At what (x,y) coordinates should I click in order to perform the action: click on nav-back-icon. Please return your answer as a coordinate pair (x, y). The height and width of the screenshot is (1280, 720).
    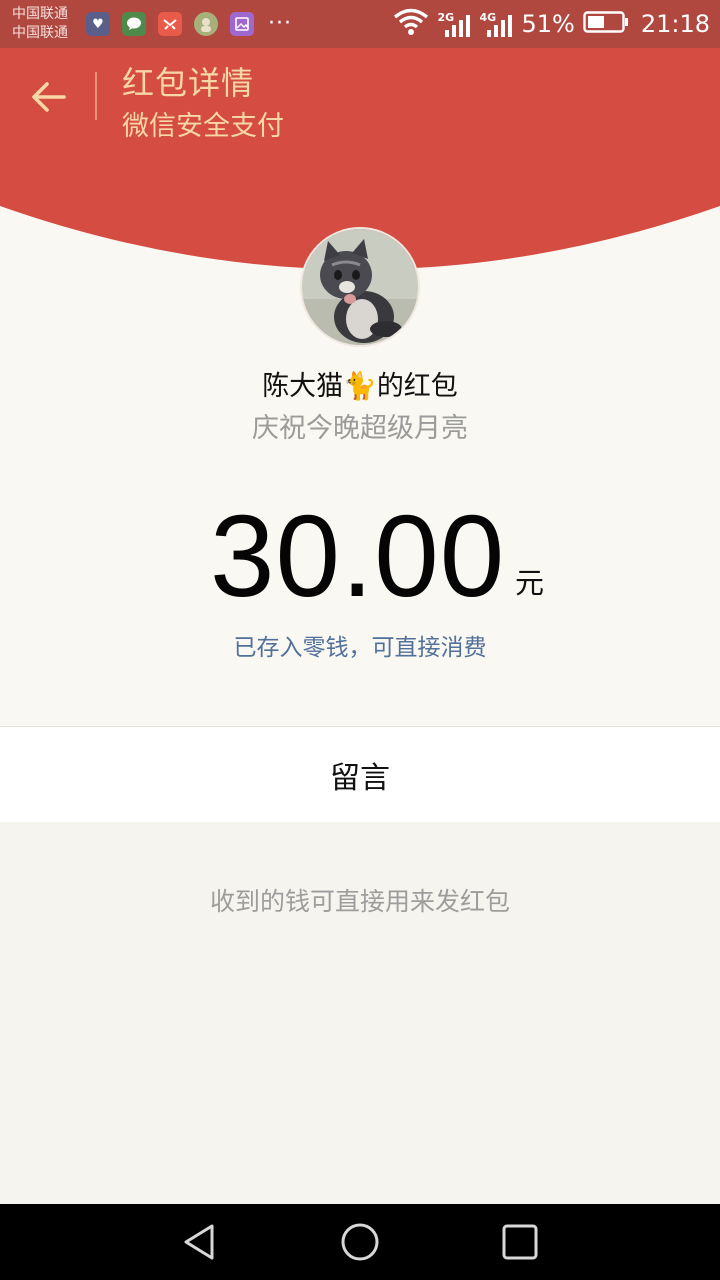
    Looking at the image, I should click on (199, 1242).